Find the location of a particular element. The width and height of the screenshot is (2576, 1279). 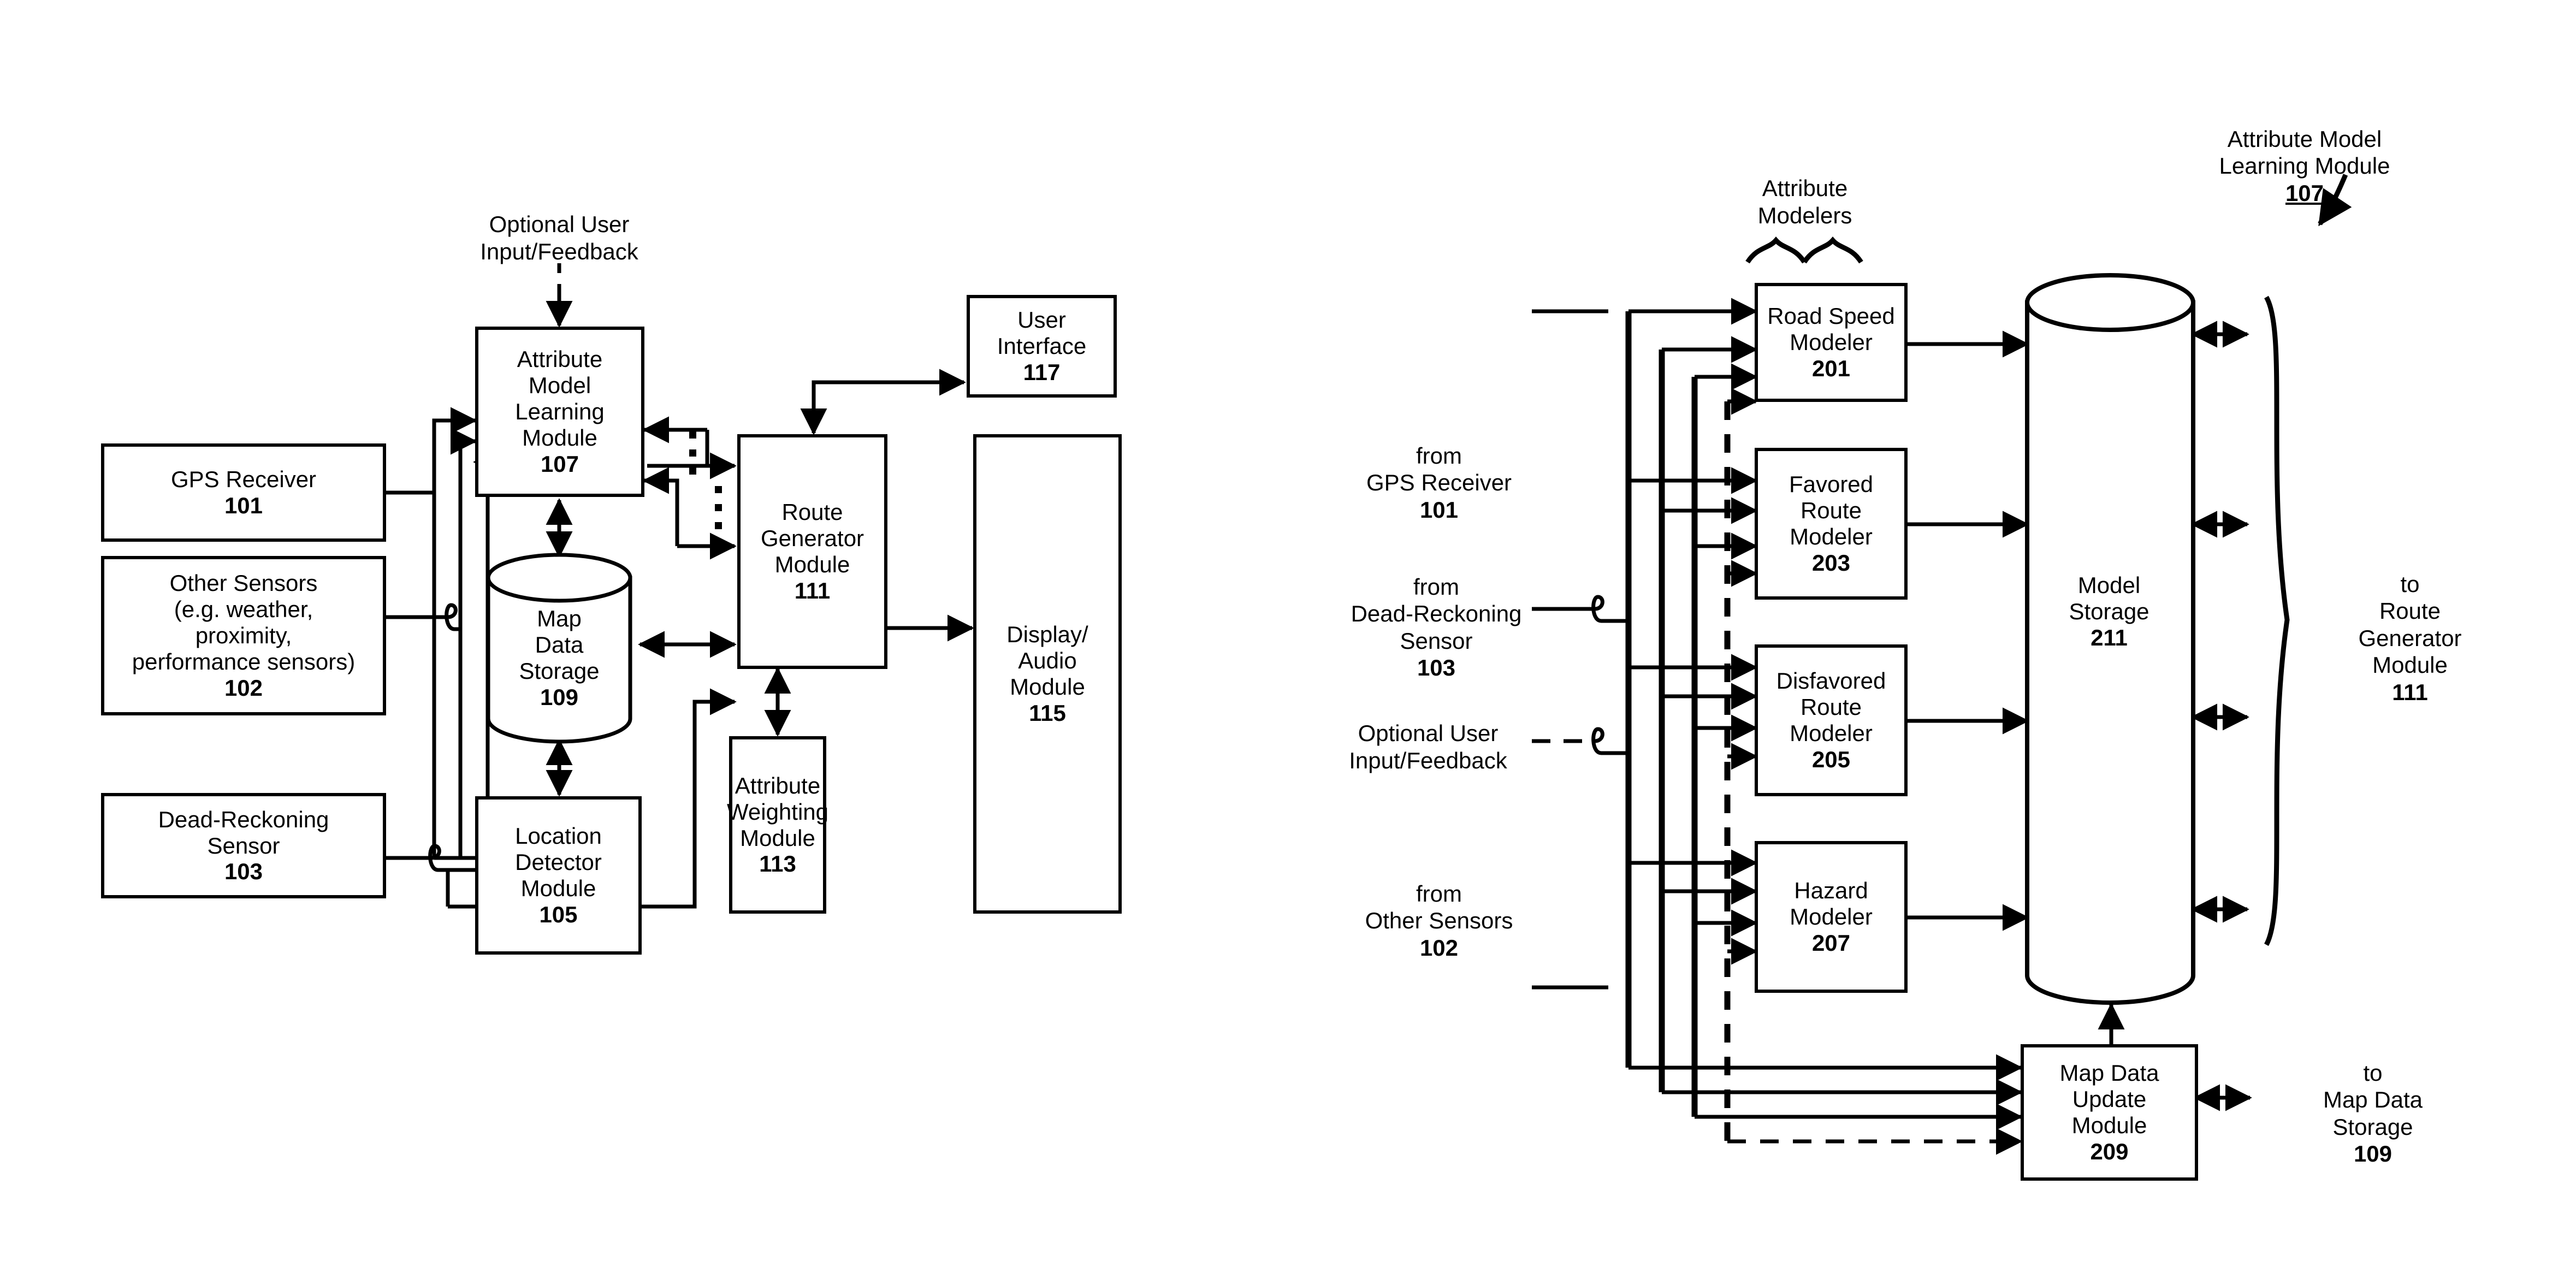

box-disfavored-route-modeler-title: Disfavored Route Modeler is located at coordinates (1831, 707).